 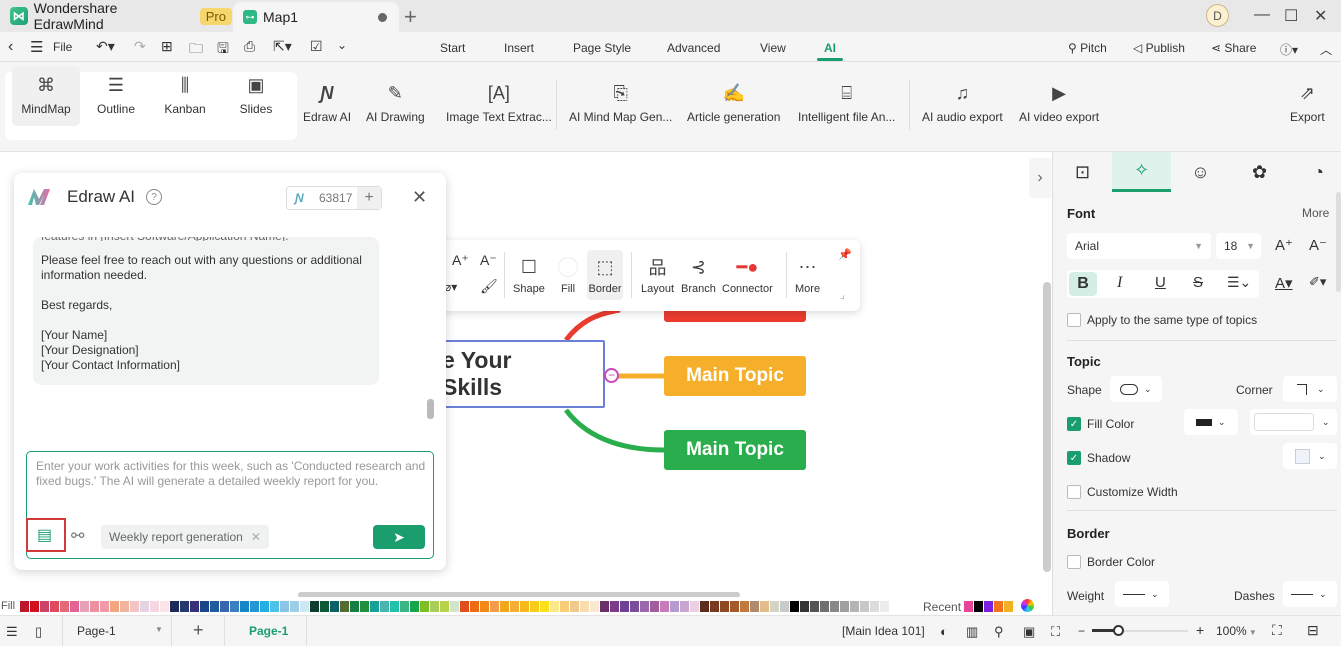 I want to click on ai-video-export-button: ▶ AI video export, so click(x=1059, y=102).